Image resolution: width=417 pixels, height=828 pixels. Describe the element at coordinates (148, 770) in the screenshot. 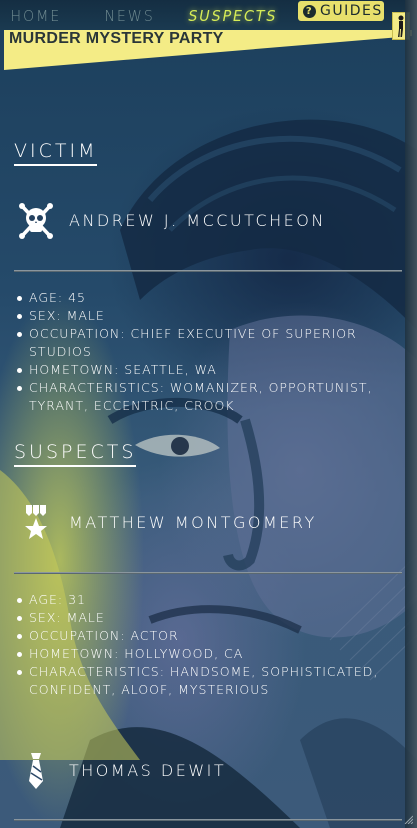

I see `suspect-name: Thomas Dewit` at that location.